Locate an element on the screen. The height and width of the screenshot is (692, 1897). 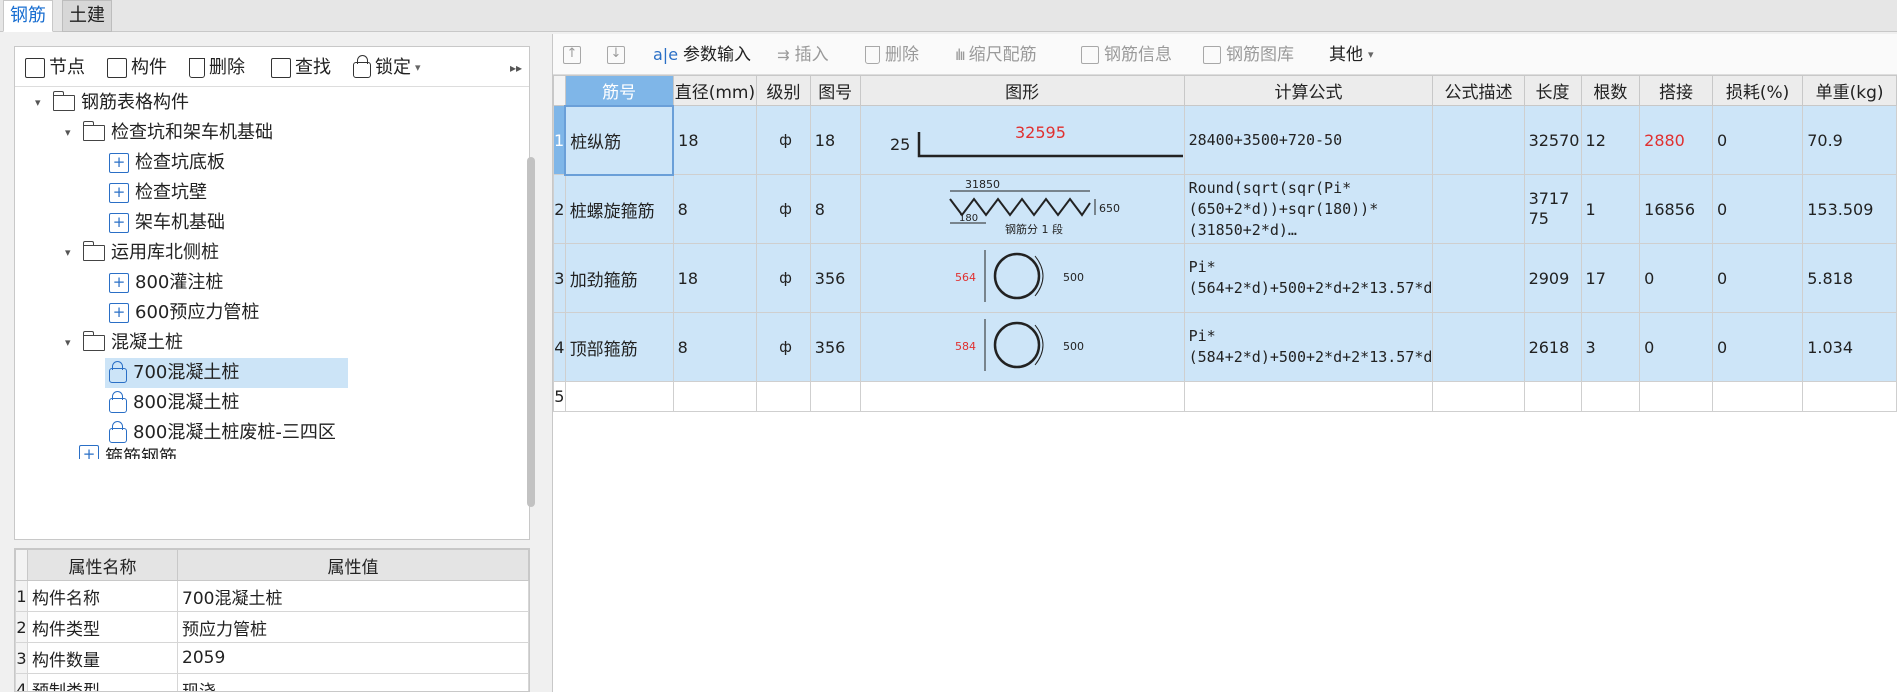
col-header-grade: 级别 is located at coordinates (783, 90).